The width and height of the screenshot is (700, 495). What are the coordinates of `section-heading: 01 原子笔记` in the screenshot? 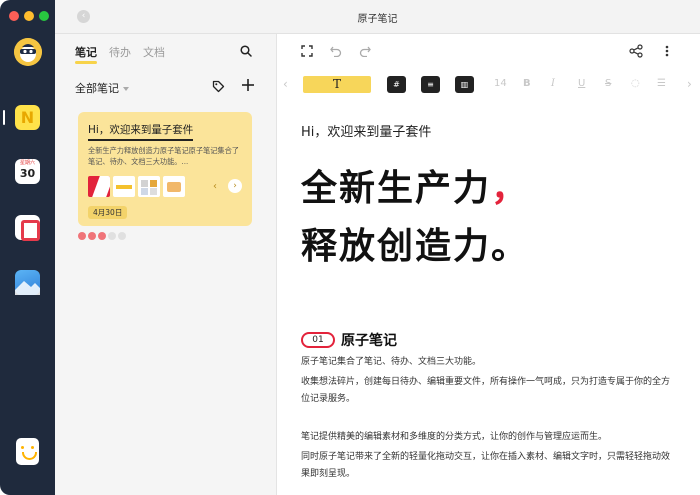 It's located at (349, 340).